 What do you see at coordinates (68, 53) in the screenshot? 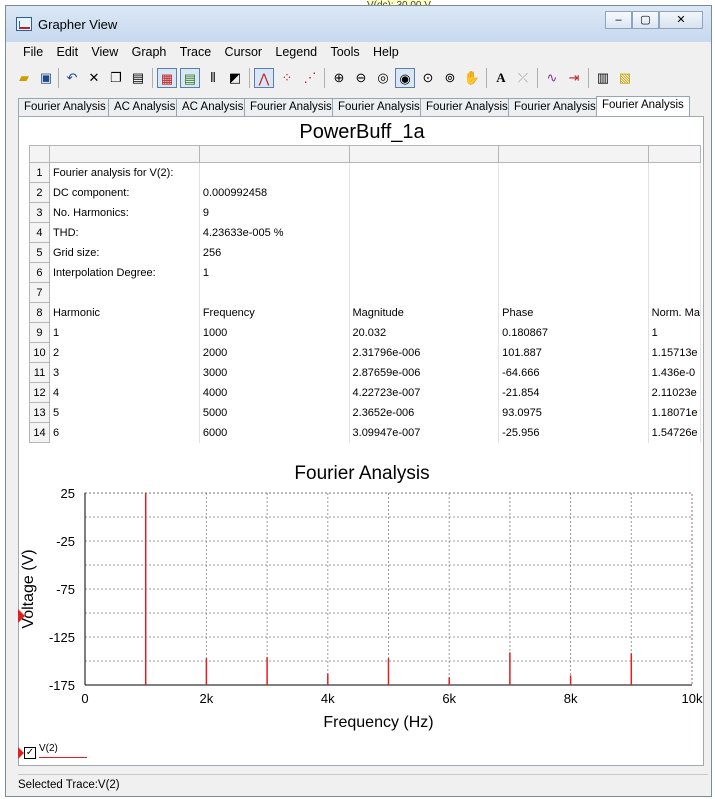
I see `menu-edit: Edit` at bounding box center [68, 53].